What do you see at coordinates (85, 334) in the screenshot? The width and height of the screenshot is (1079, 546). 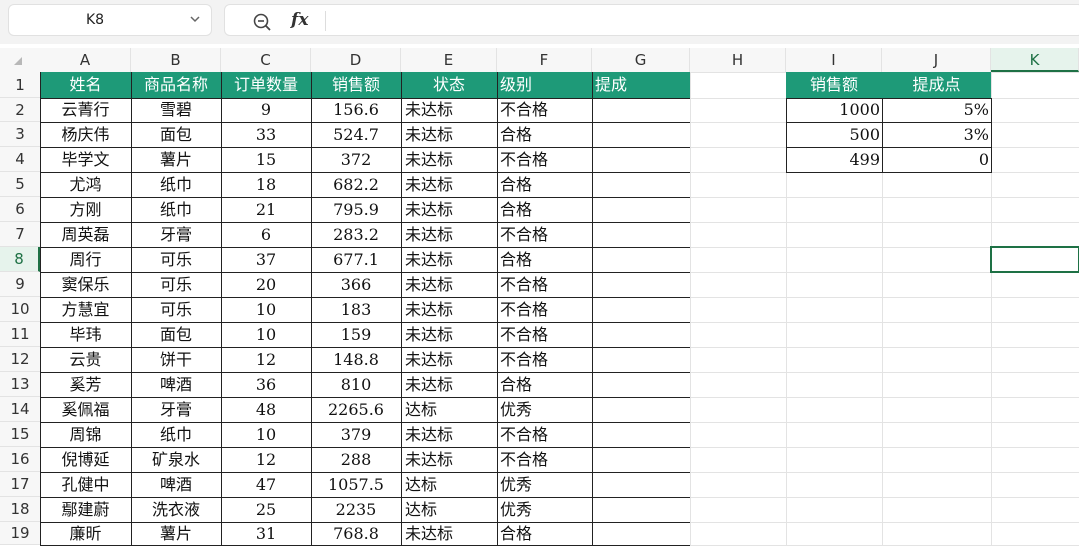 I see `data-cell-a11: 毕玮` at bounding box center [85, 334].